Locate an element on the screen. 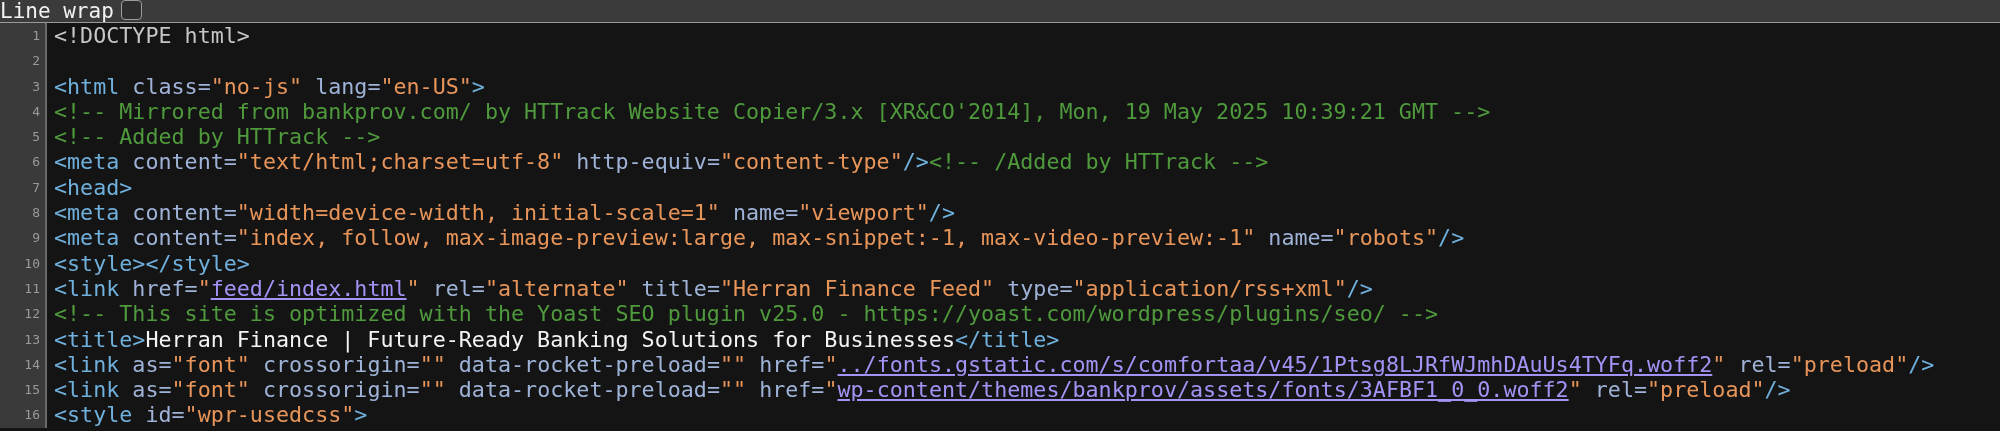  line-number: 13 is located at coordinates (23, 339).